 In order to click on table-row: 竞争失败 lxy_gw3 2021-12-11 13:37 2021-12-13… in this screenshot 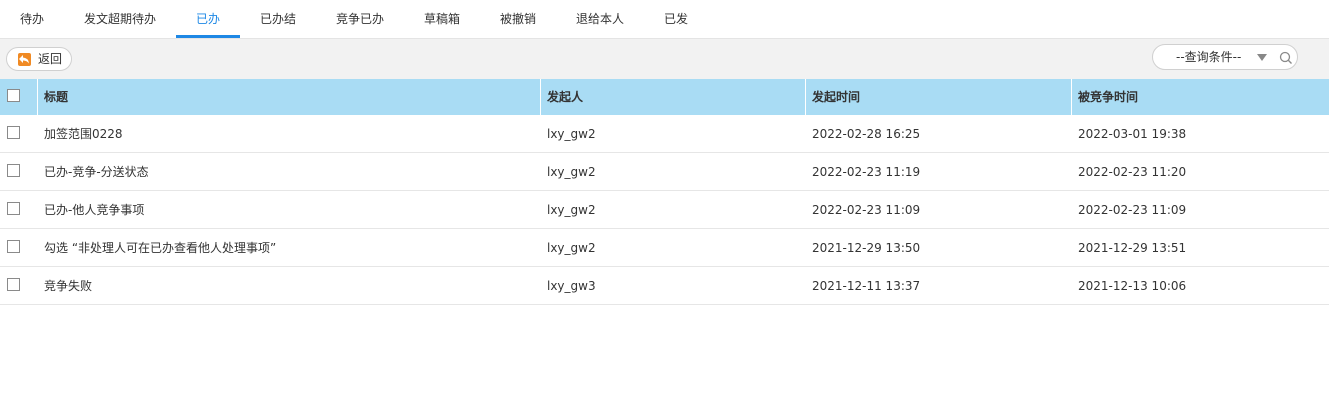, I will do `click(664, 286)`.